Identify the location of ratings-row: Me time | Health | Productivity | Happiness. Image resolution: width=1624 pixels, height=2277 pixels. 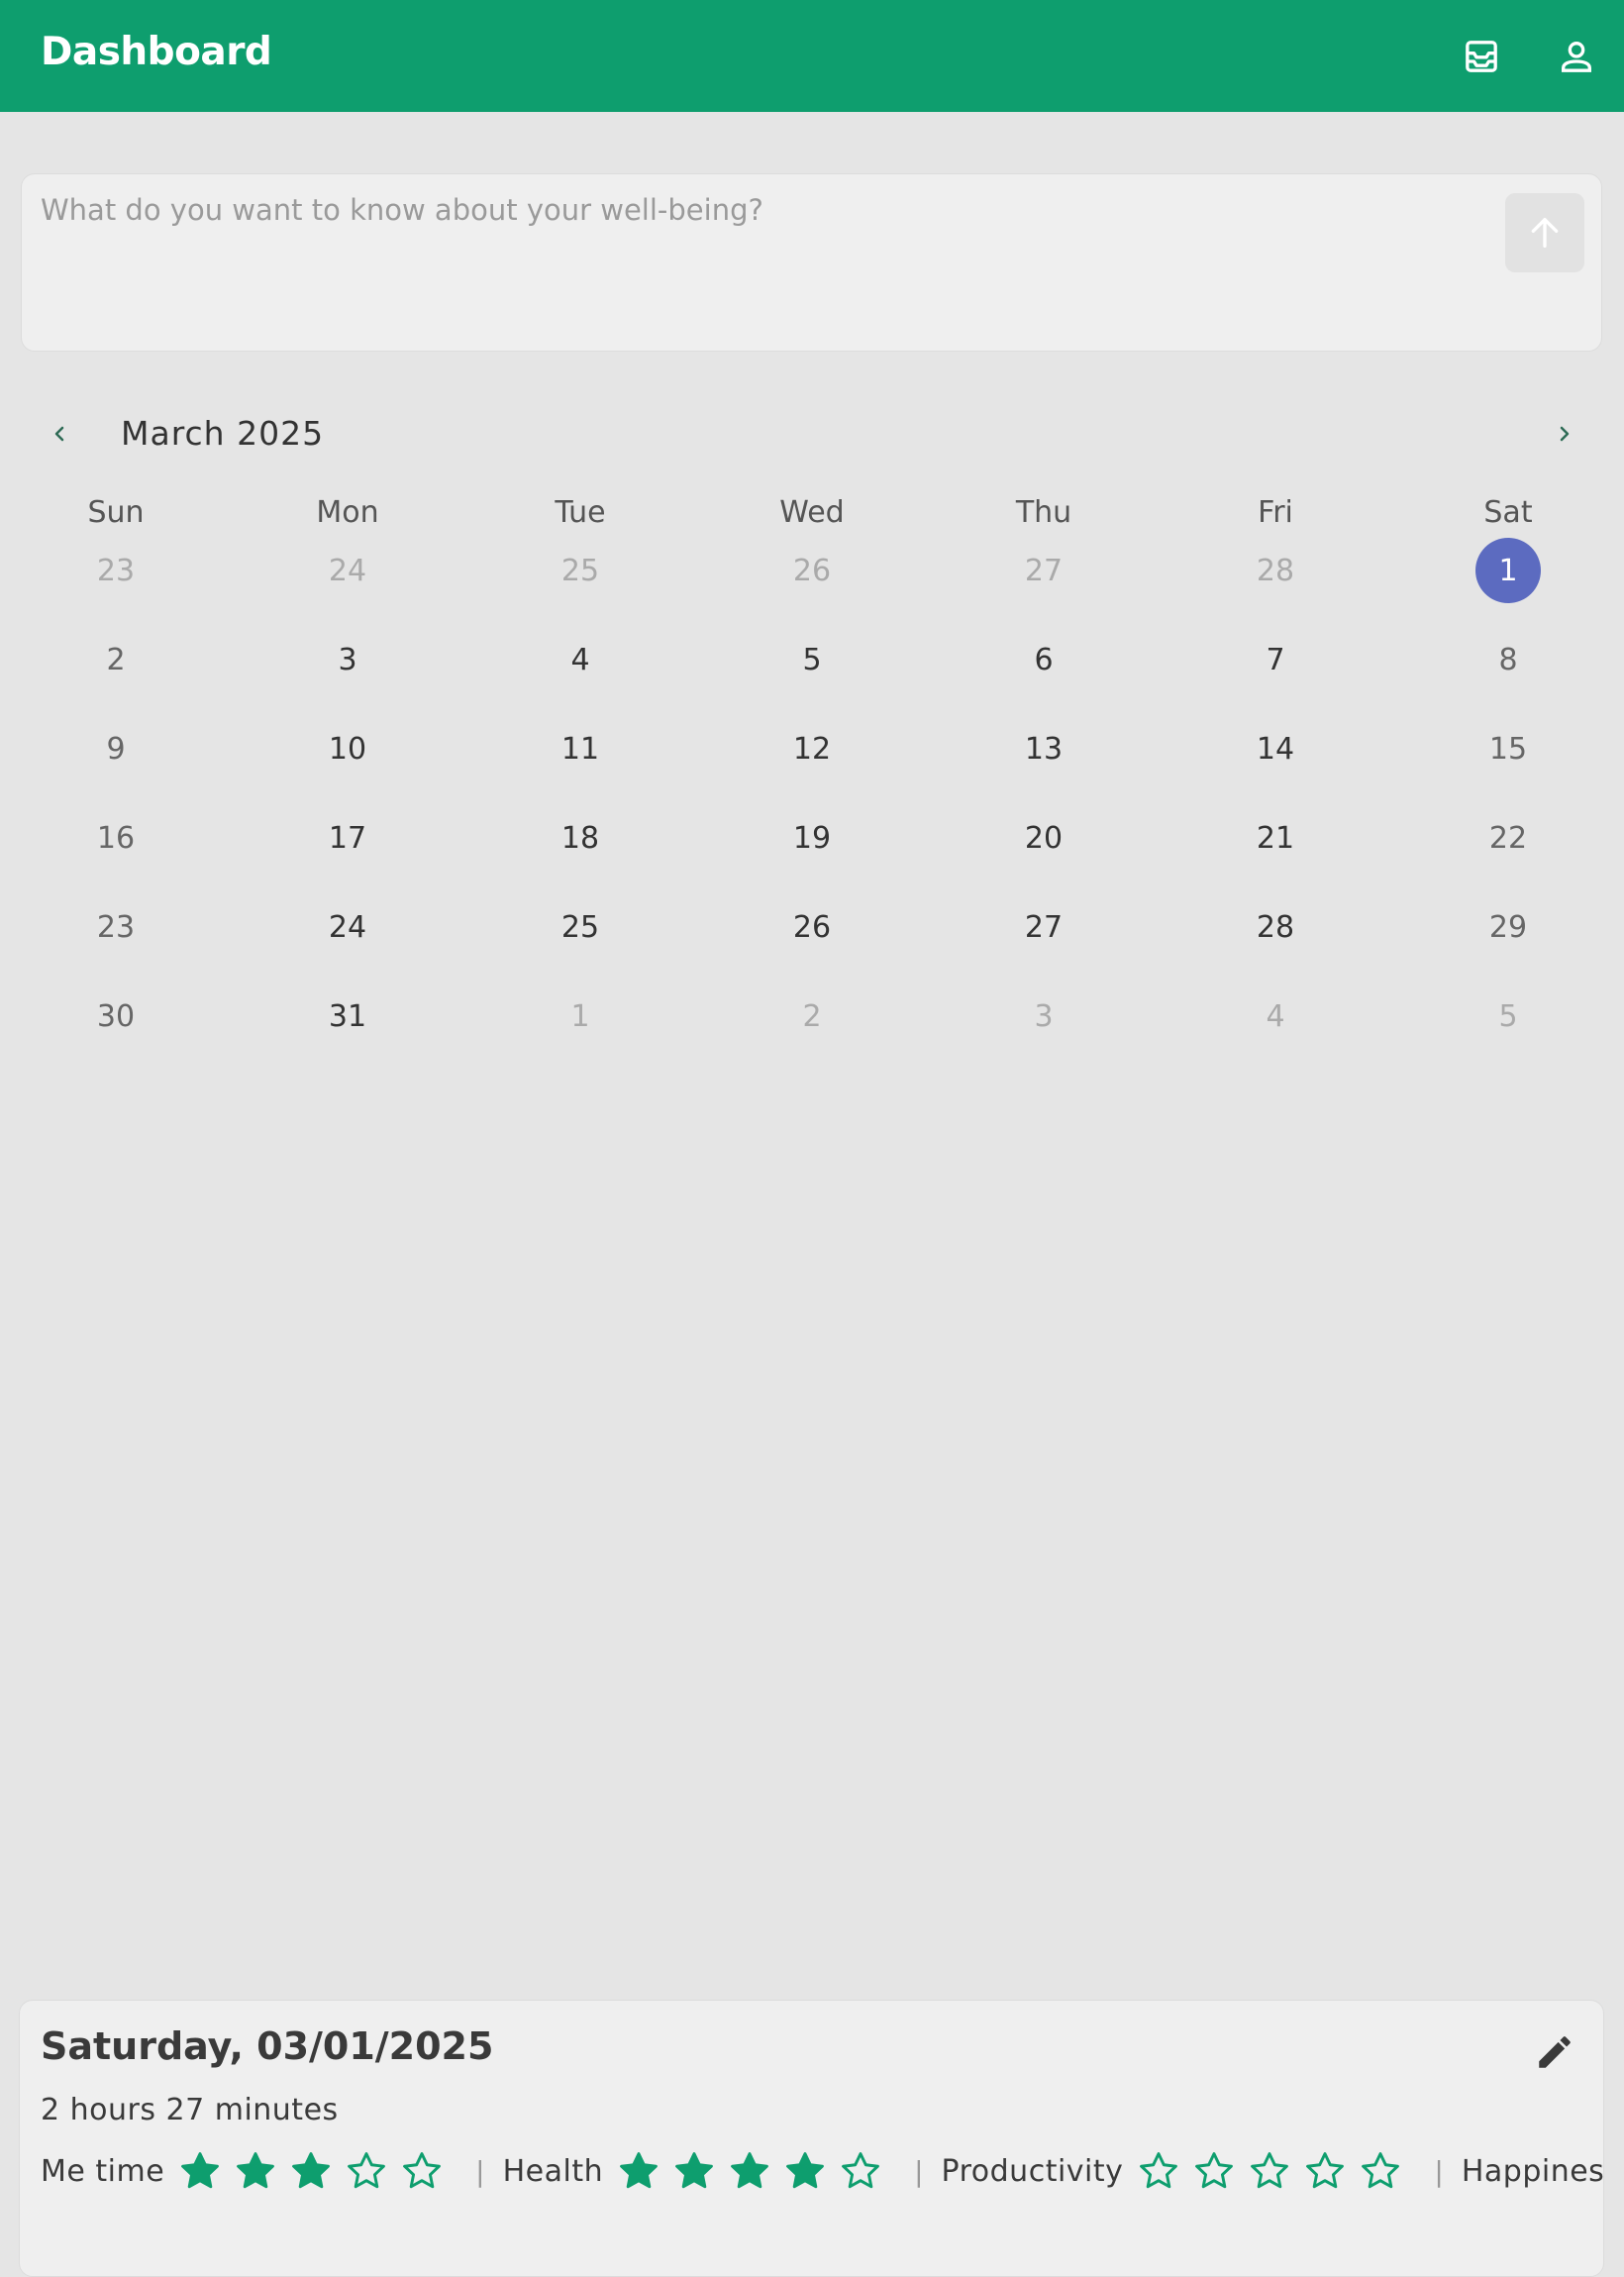
(822, 2171).